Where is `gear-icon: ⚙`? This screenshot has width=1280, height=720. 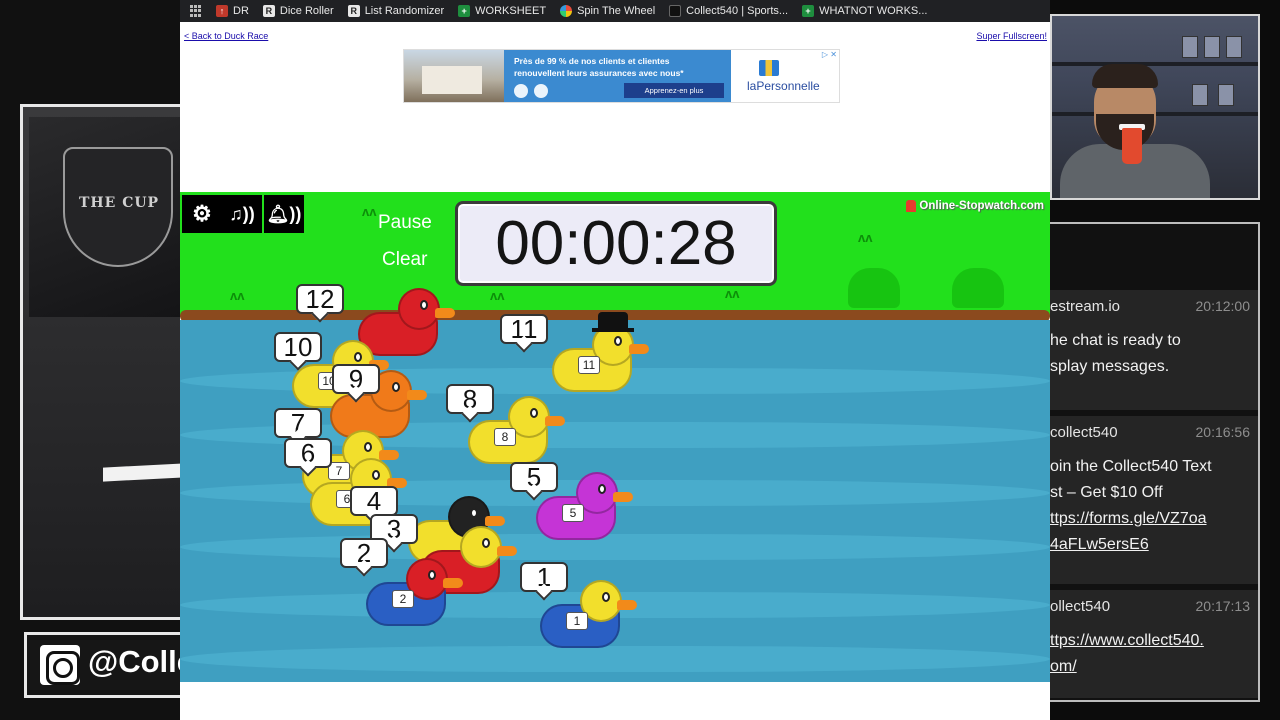 gear-icon: ⚙ is located at coordinates (202, 213).